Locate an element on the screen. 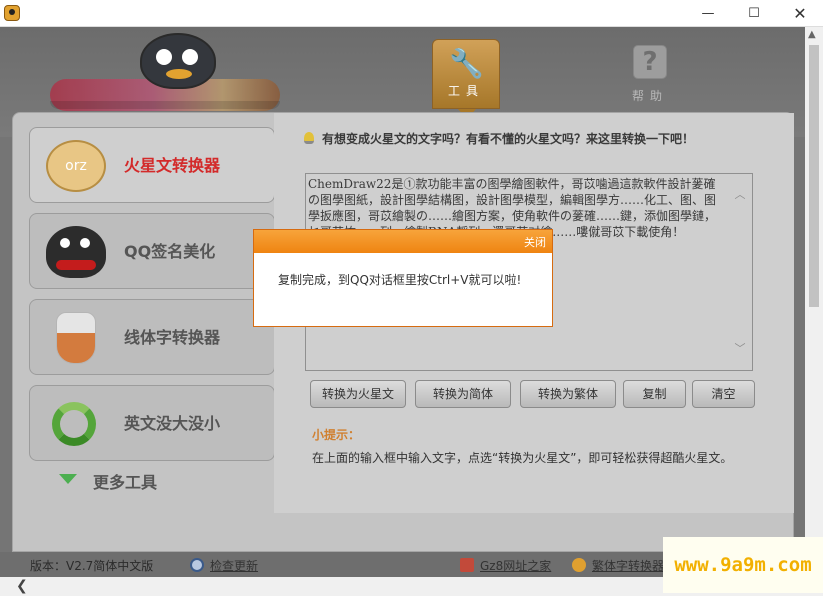 The width and height of the screenshot is (823, 596). tab-tools-label: 工具 is located at coordinates (465, 91).